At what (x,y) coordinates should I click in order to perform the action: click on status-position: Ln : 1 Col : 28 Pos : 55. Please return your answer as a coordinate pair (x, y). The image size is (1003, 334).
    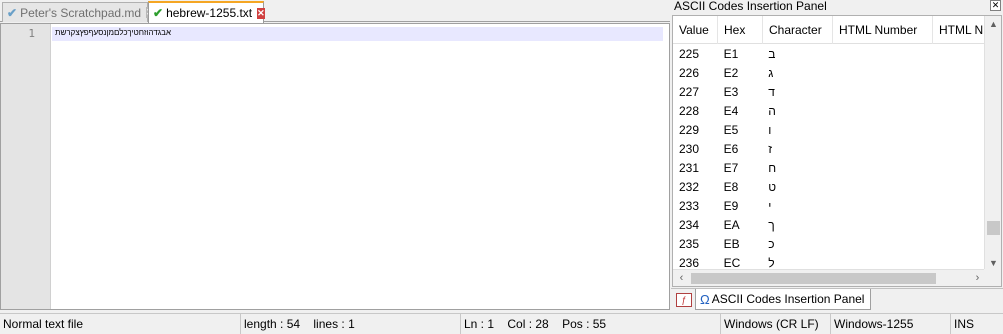
    Looking at the image, I should click on (590, 324).